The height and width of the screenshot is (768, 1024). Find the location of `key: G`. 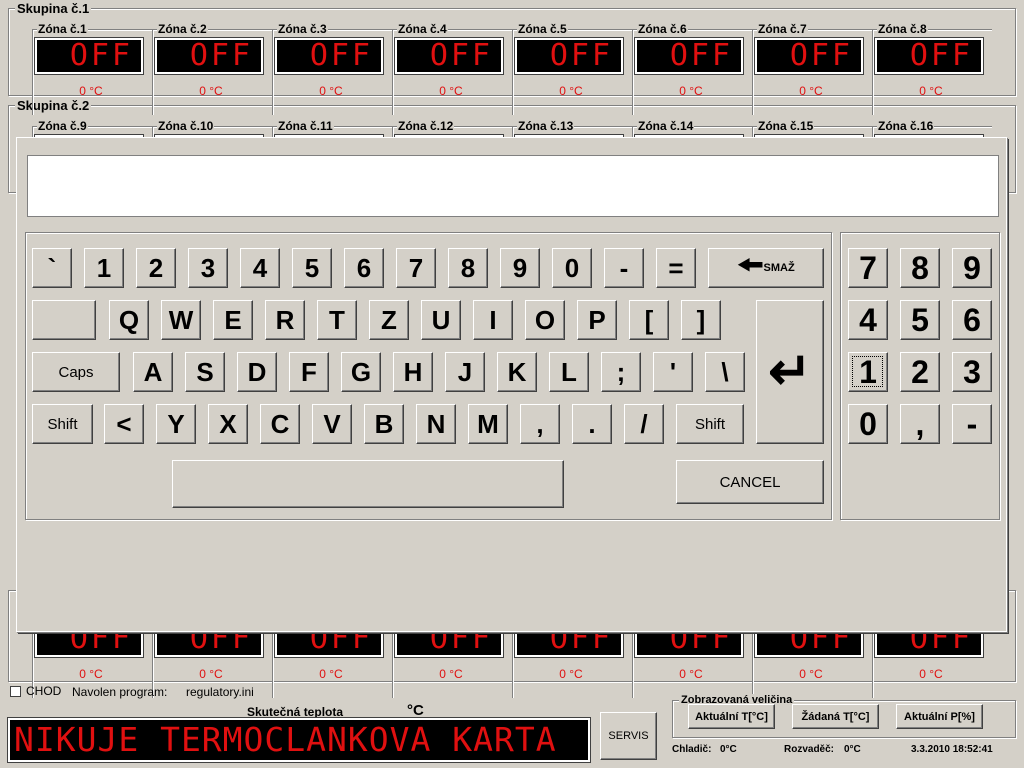

key: G is located at coordinates (361, 372).